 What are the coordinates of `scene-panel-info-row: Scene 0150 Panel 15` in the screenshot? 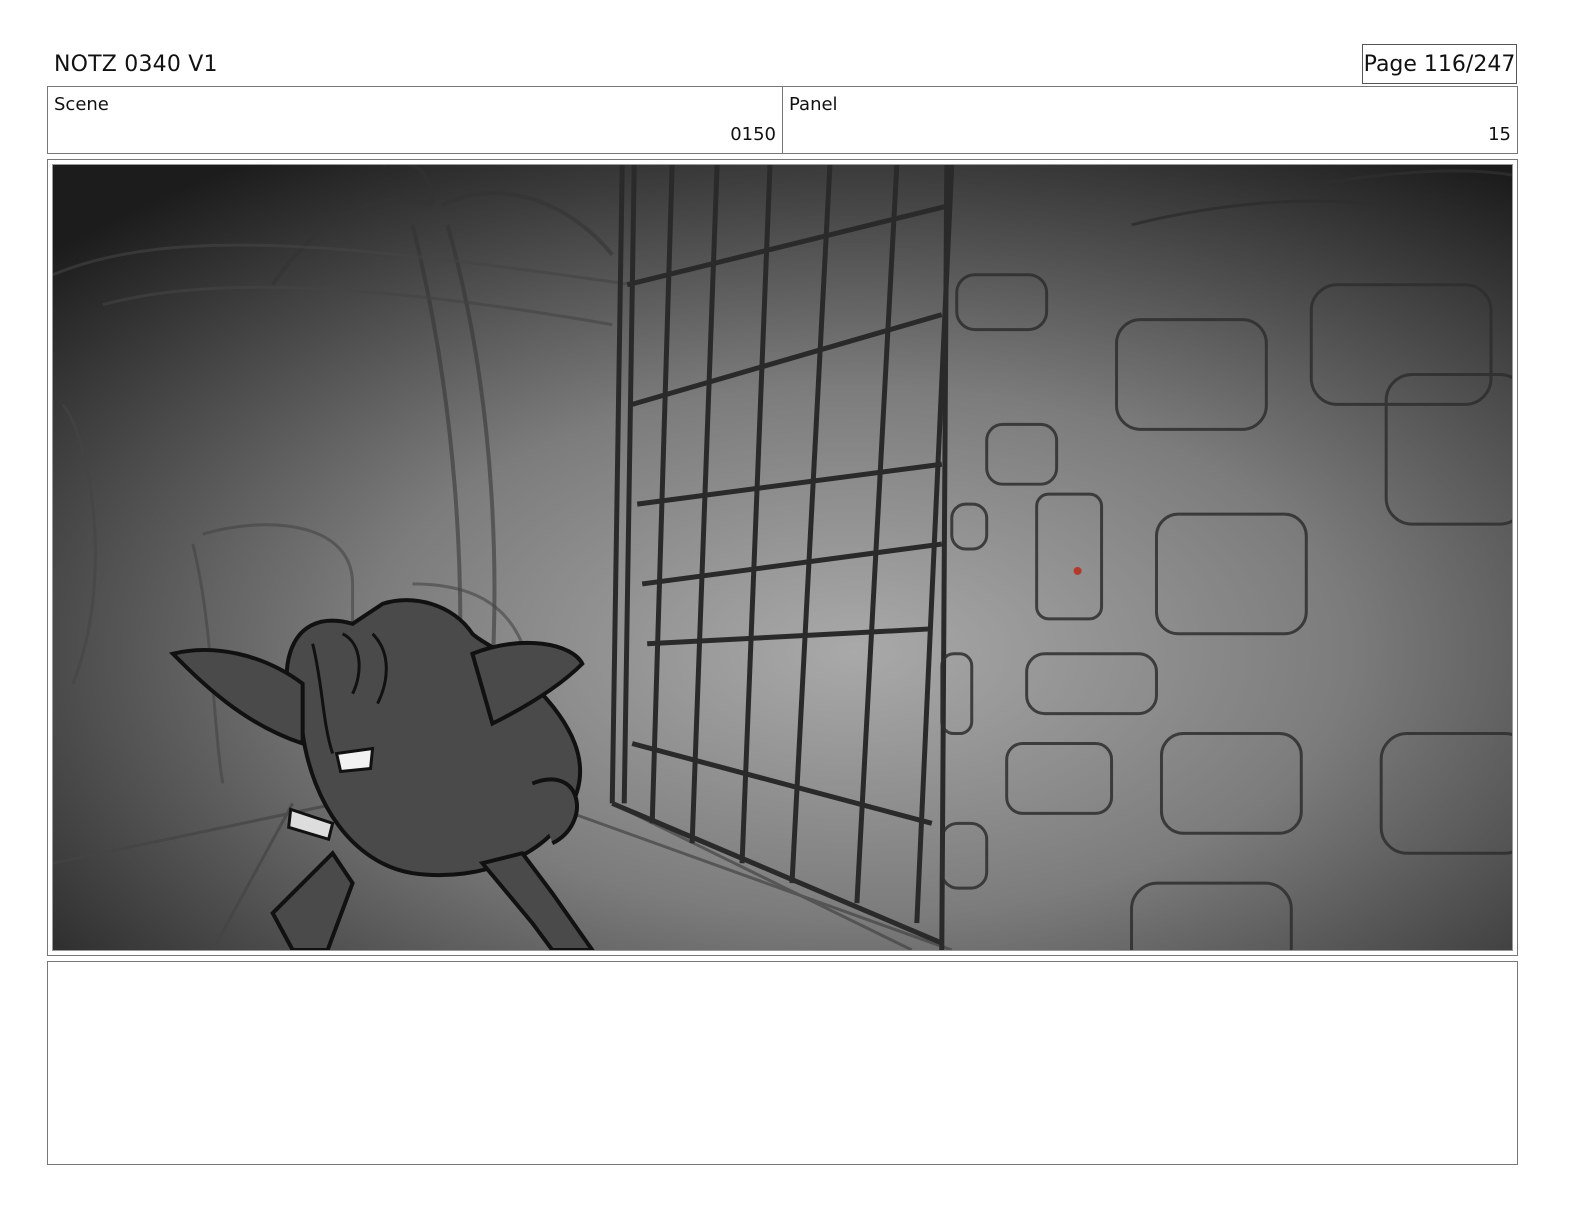 It's located at (782, 120).